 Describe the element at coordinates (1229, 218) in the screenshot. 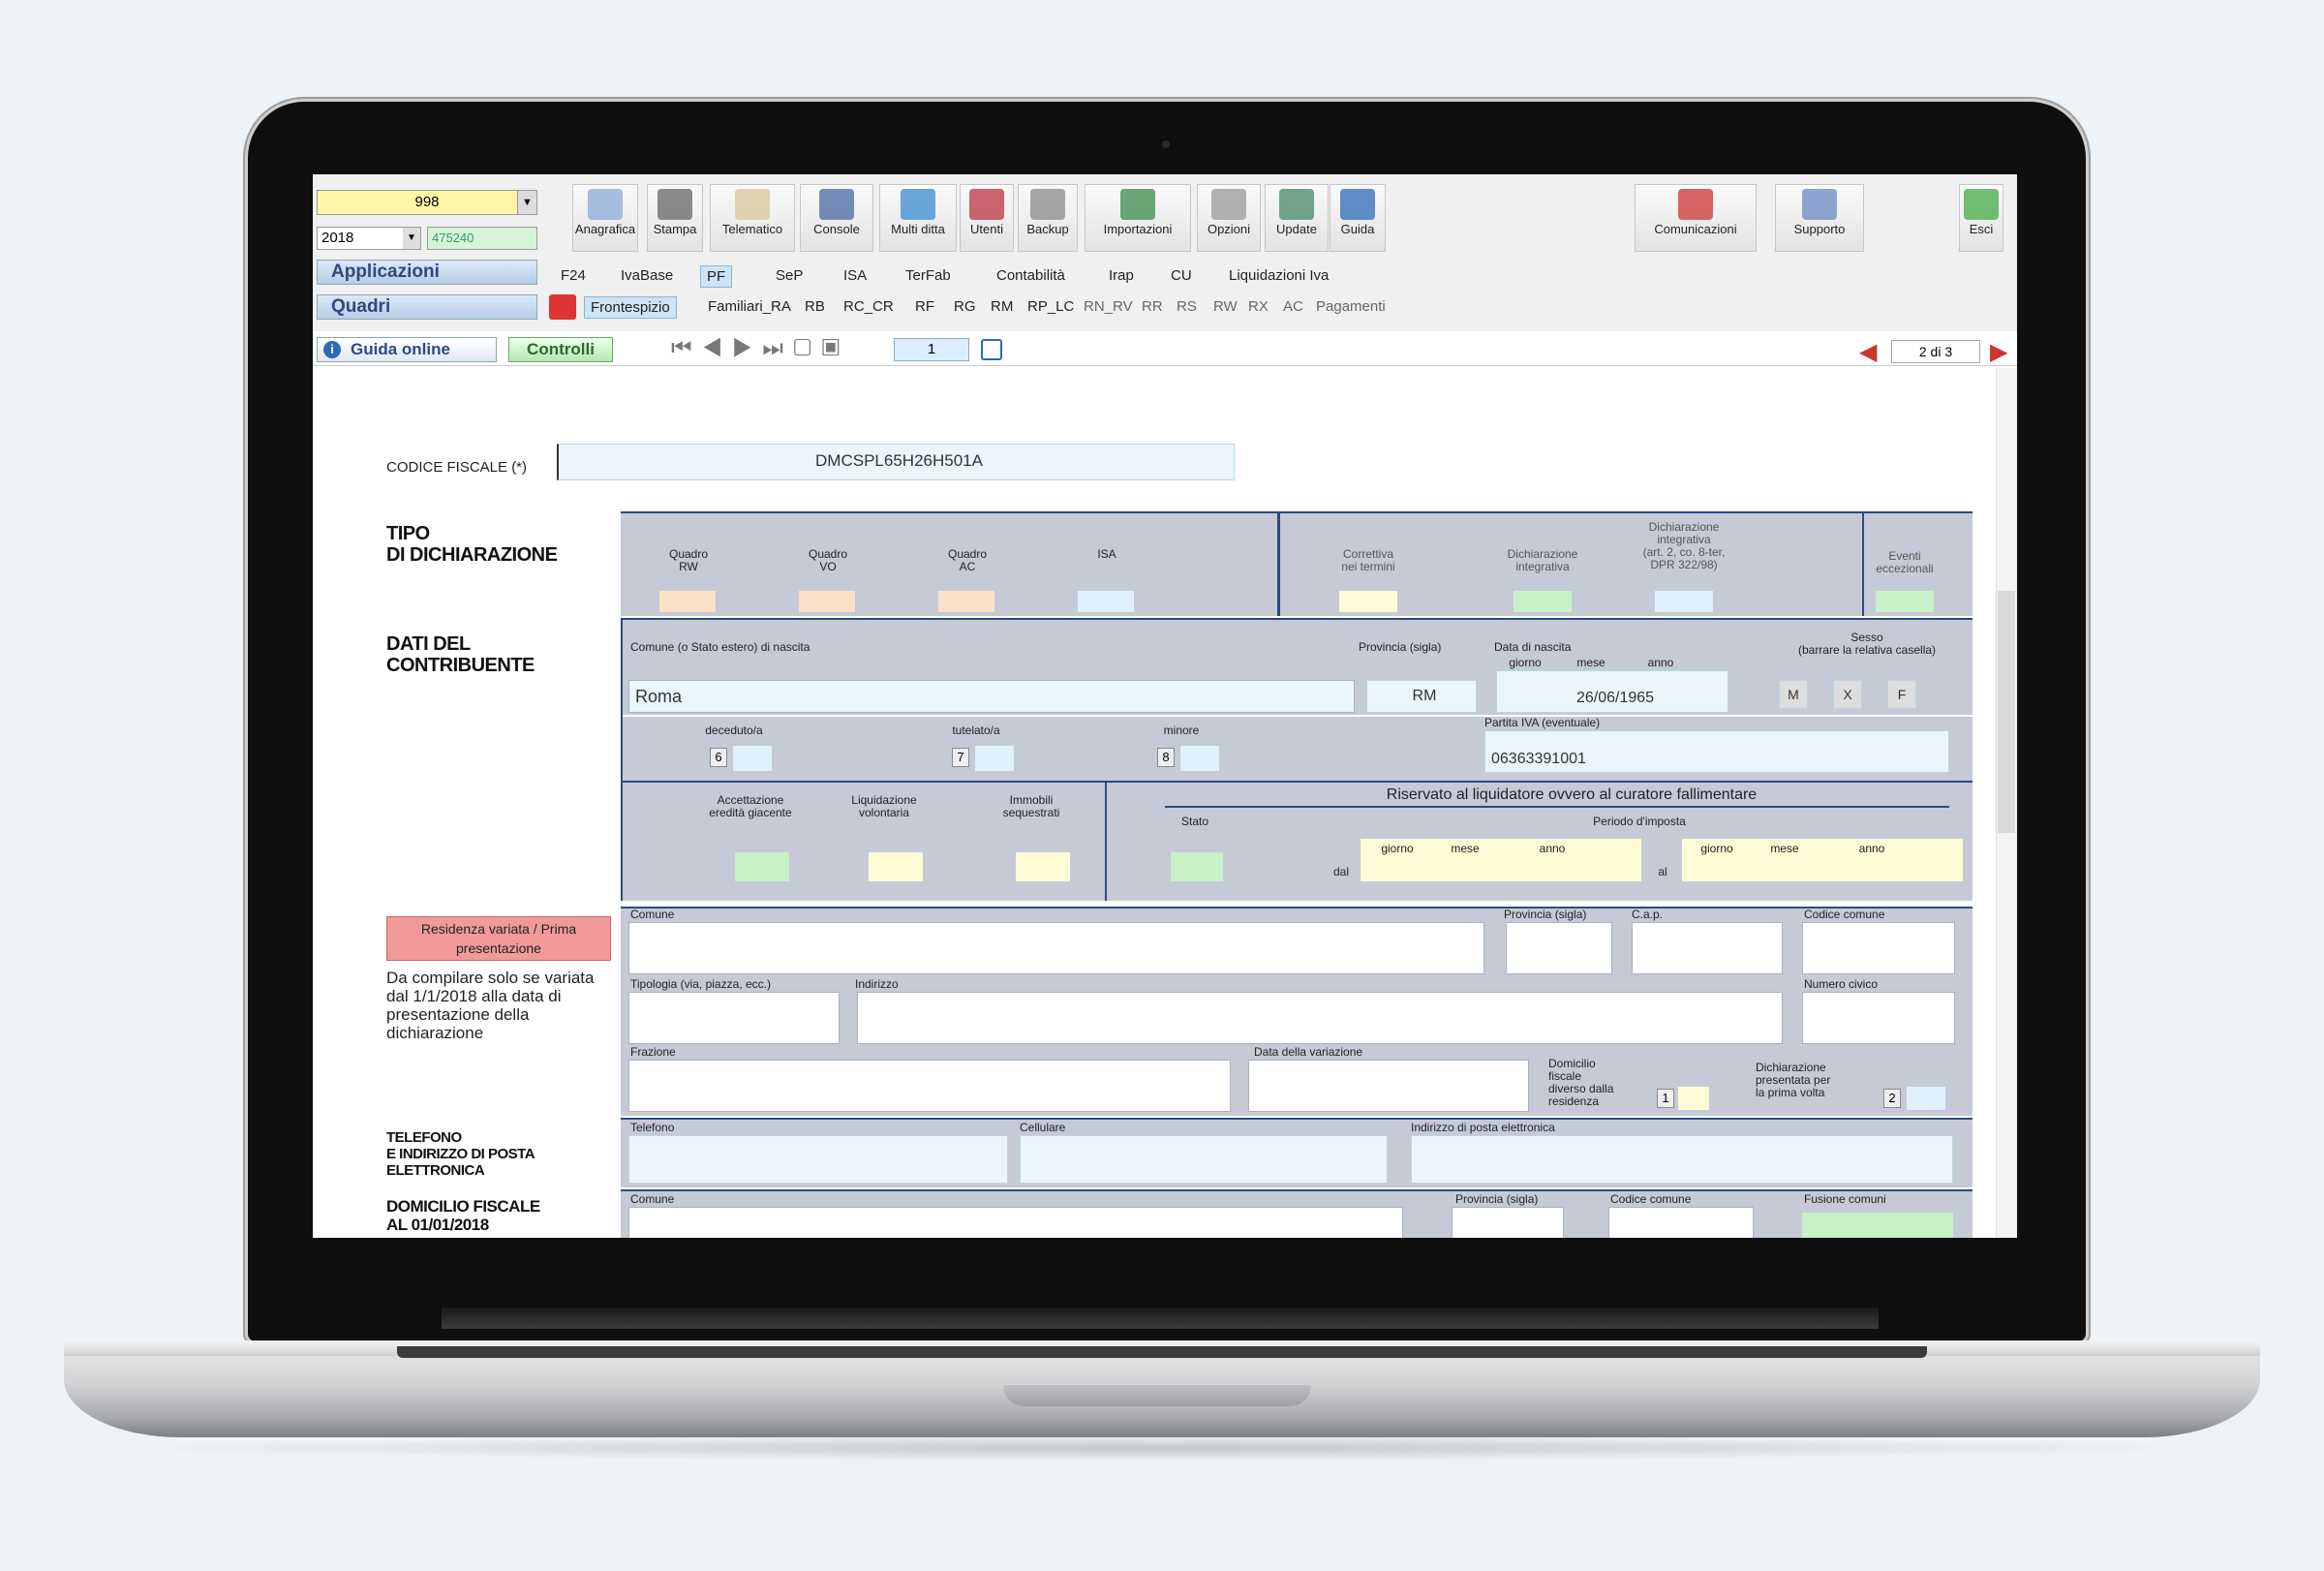

I see `opzioni-button: Opzioni` at that location.